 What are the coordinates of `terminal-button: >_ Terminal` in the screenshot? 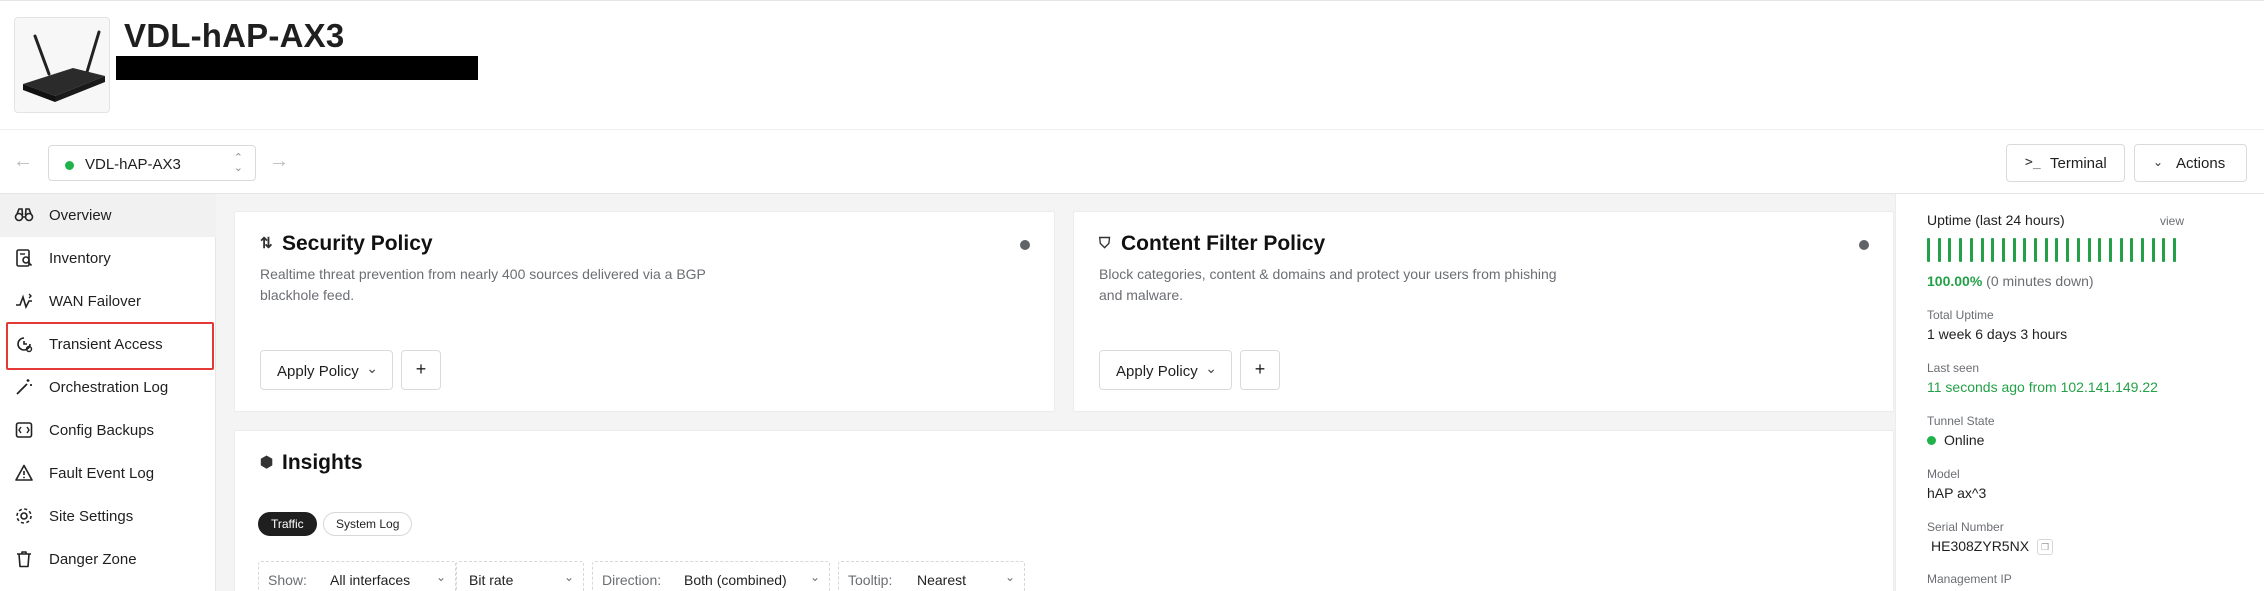 It's located at (2065, 163).